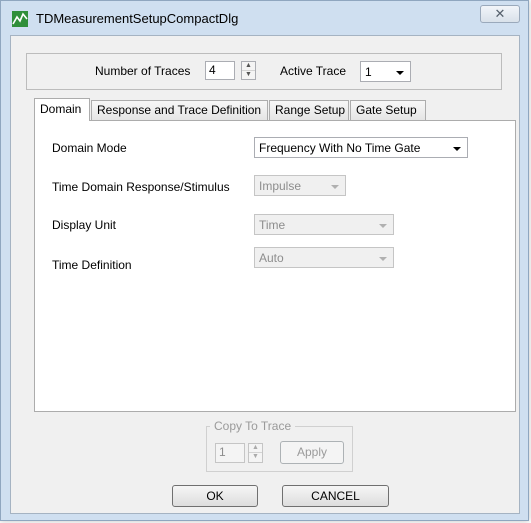 The height and width of the screenshot is (523, 531). I want to click on time-definition-value: Auto, so click(271, 258).